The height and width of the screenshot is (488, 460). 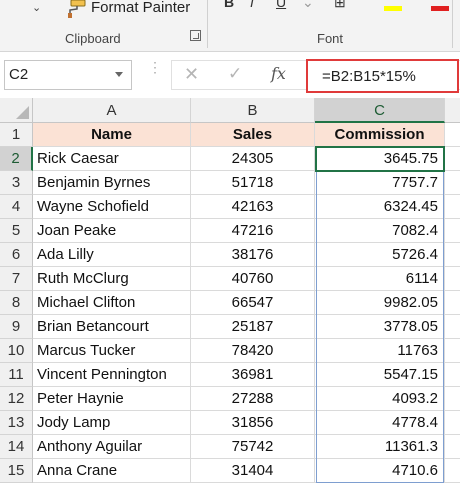 I want to click on header-cell-sales: Sales, so click(x=253, y=135).